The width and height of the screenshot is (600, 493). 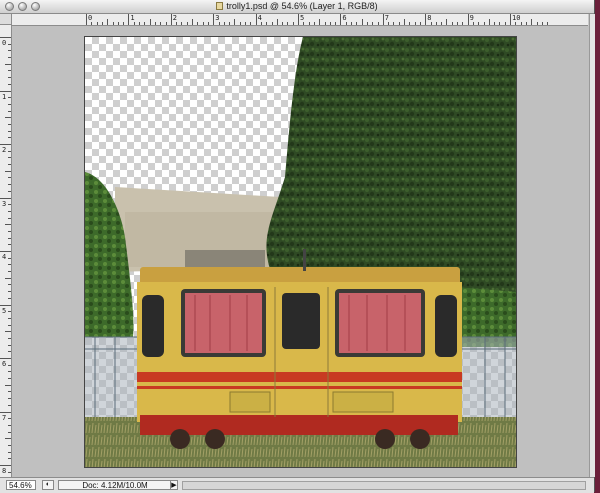 I want to click on vertical-scrollbar, so click(x=592, y=245).